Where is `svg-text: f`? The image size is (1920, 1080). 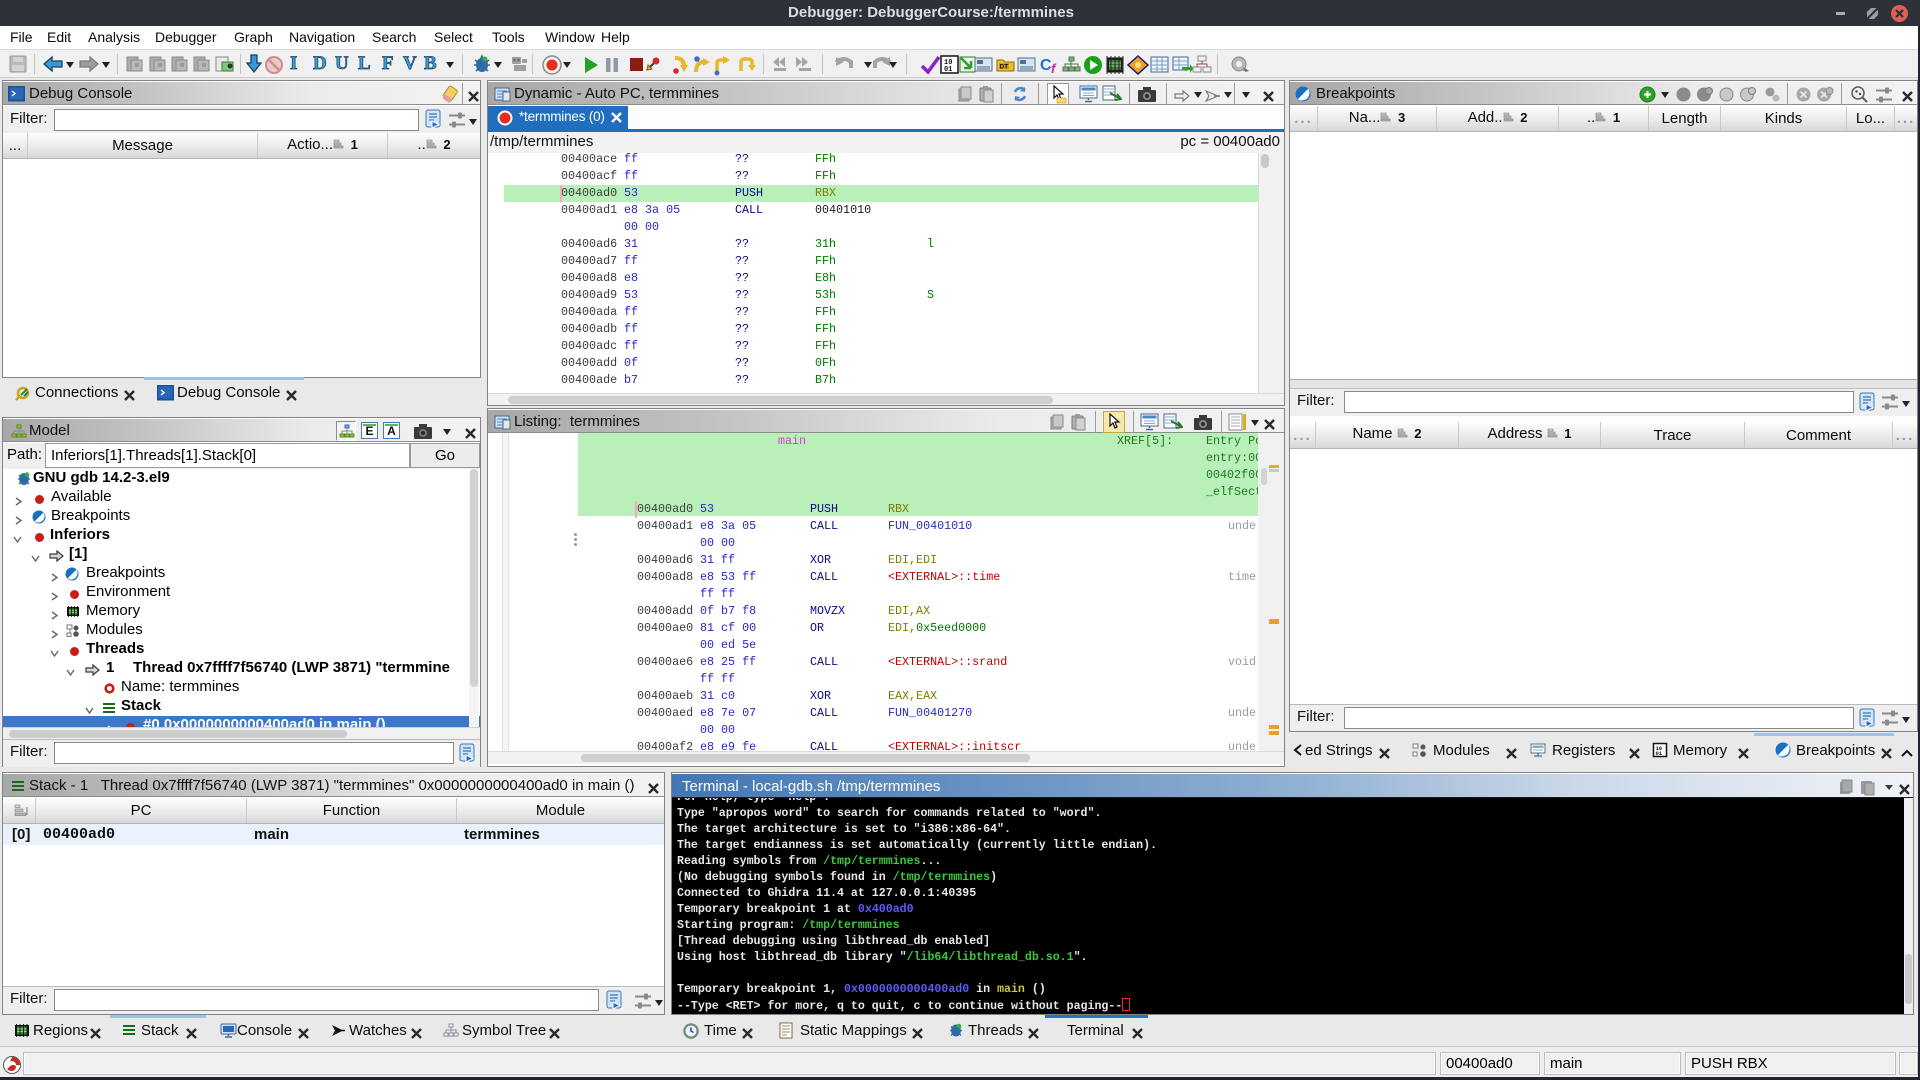 svg-text: f is located at coordinates (1054, 68).